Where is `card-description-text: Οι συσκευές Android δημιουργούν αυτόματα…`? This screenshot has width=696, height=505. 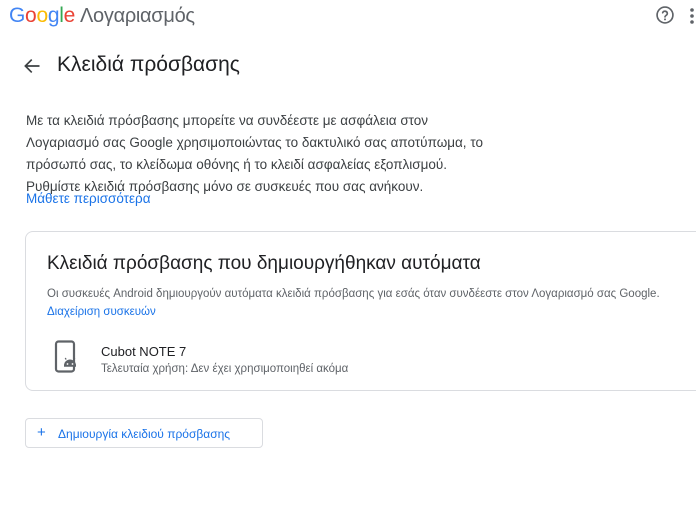 card-description-text: Οι συσκευές Android δημιουργούν αυτόματα… is located at coordinates (353, 294).